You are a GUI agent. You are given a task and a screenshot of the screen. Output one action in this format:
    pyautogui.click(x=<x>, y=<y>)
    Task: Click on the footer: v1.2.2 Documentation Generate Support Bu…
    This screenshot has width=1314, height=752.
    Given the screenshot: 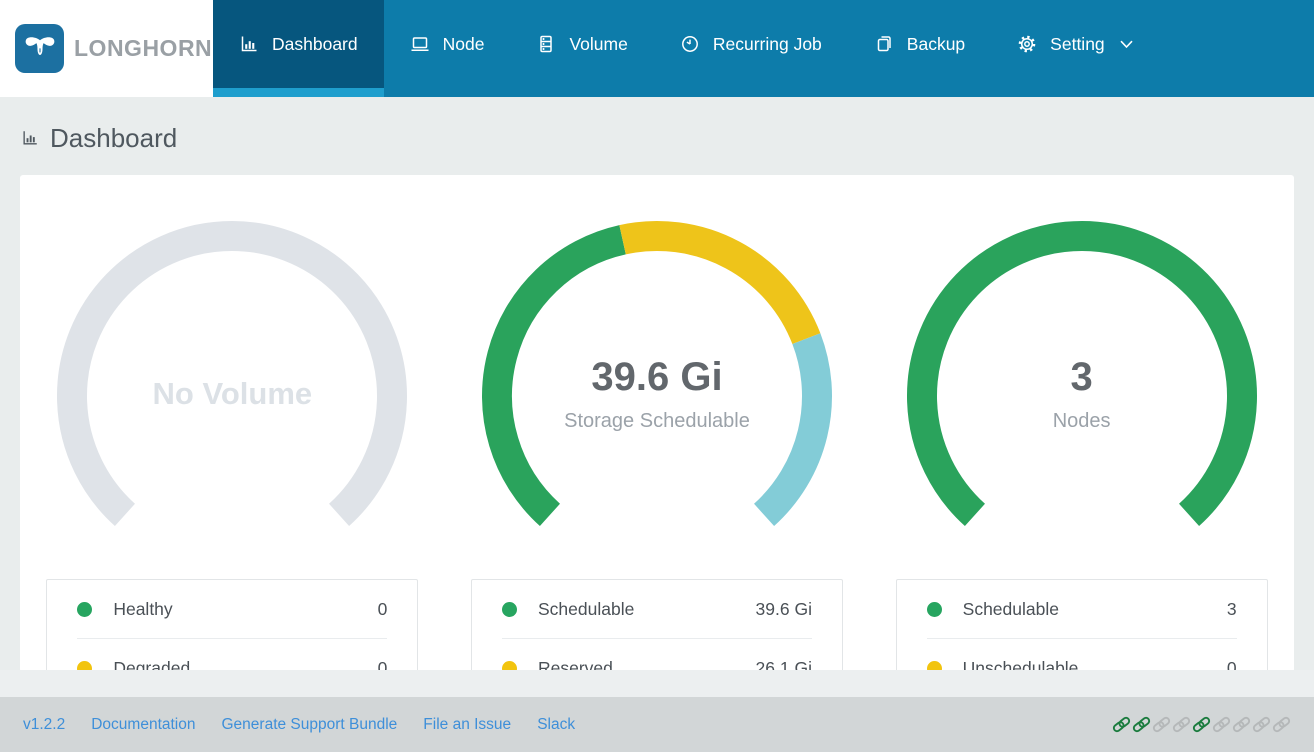 What is the action you would take?
    pyautogui.click(x=657, y=724)
    